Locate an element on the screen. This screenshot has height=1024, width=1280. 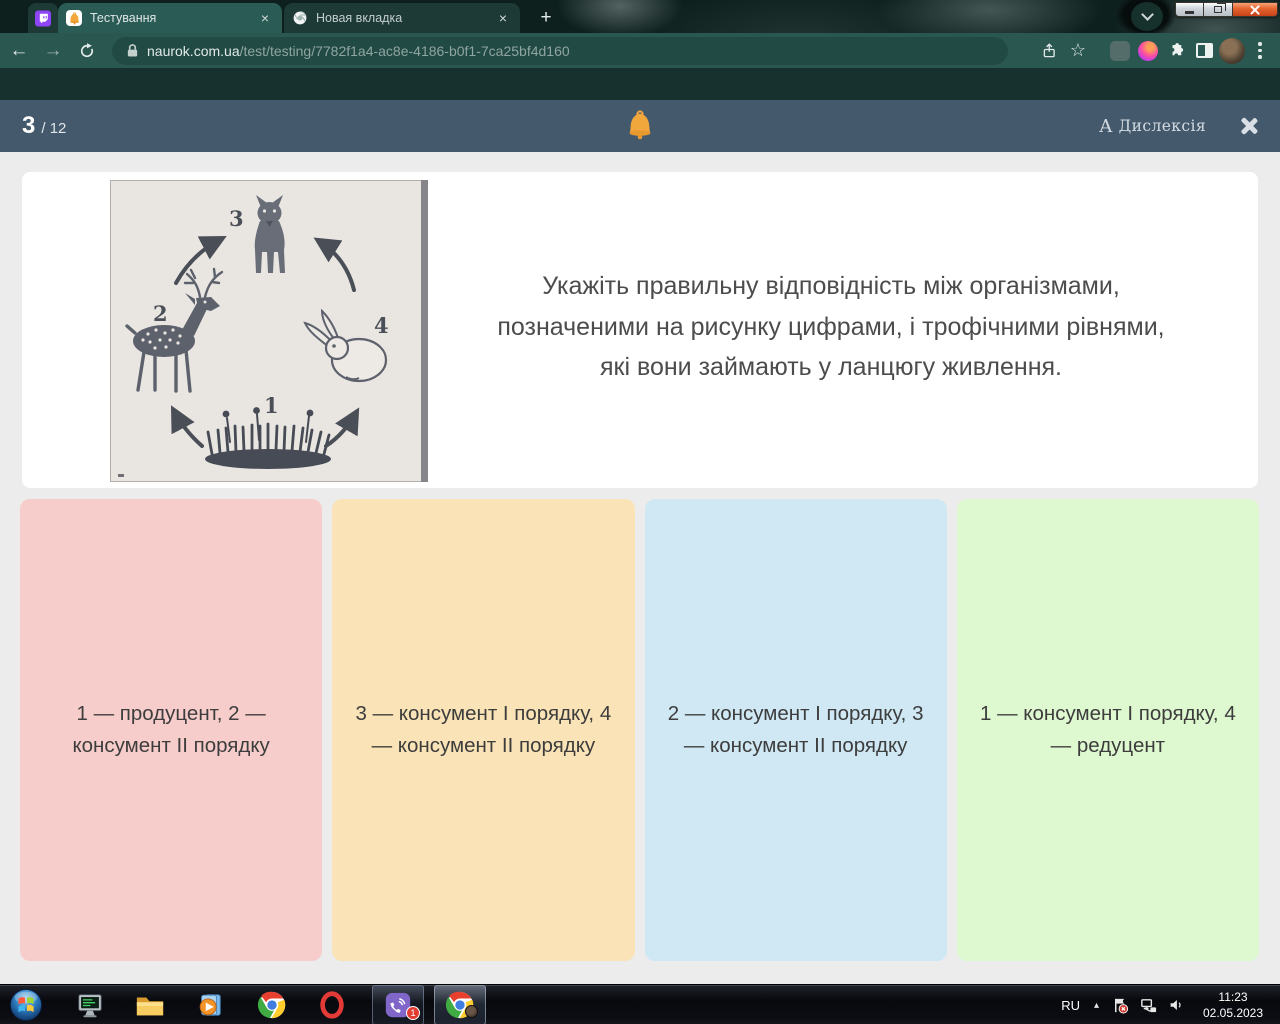
media-player-icon is located at coordinates (210, 1005).